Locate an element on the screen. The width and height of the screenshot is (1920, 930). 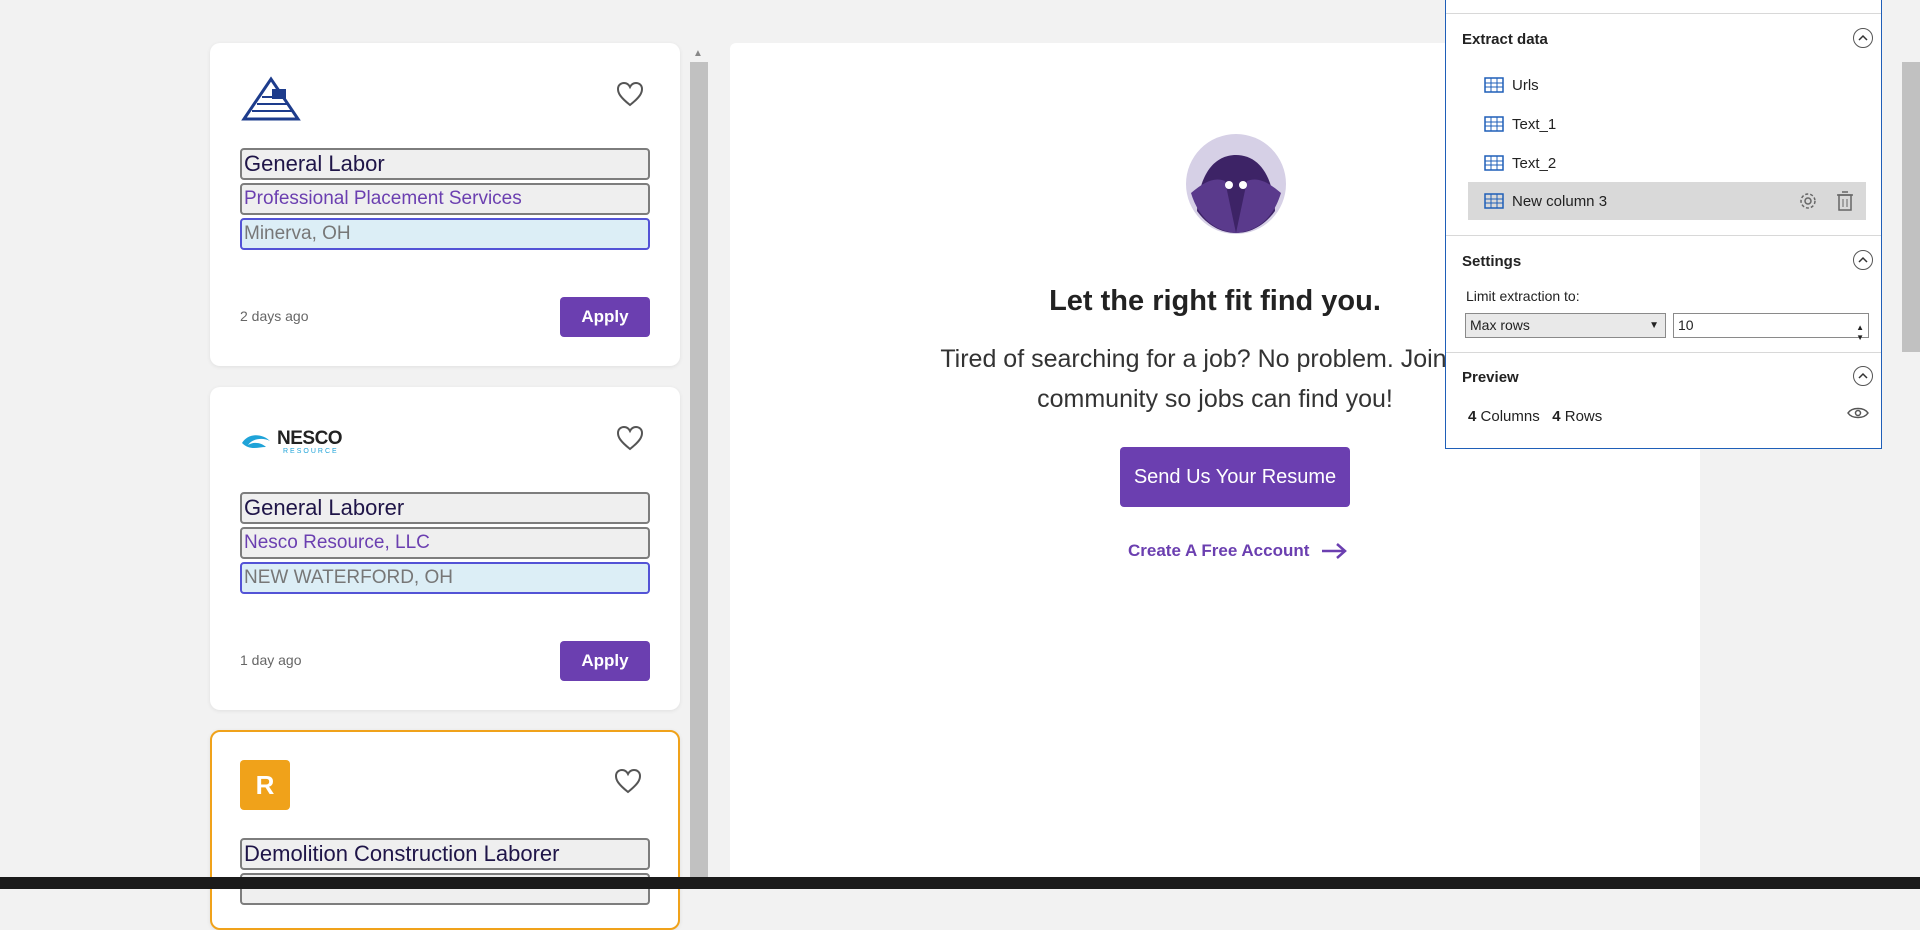
job-location: NEW WATERFORD, OH is located at coordinates (445, 578).